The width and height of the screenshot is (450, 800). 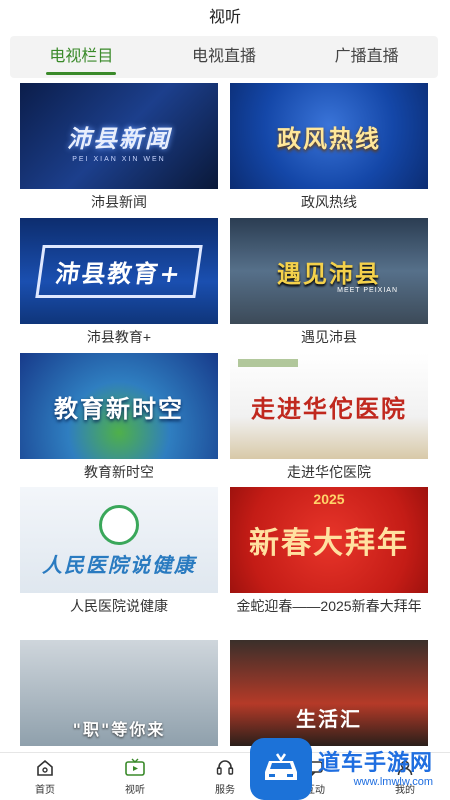 I want to click on nav-label: 视听, so click(x=135, y=790).